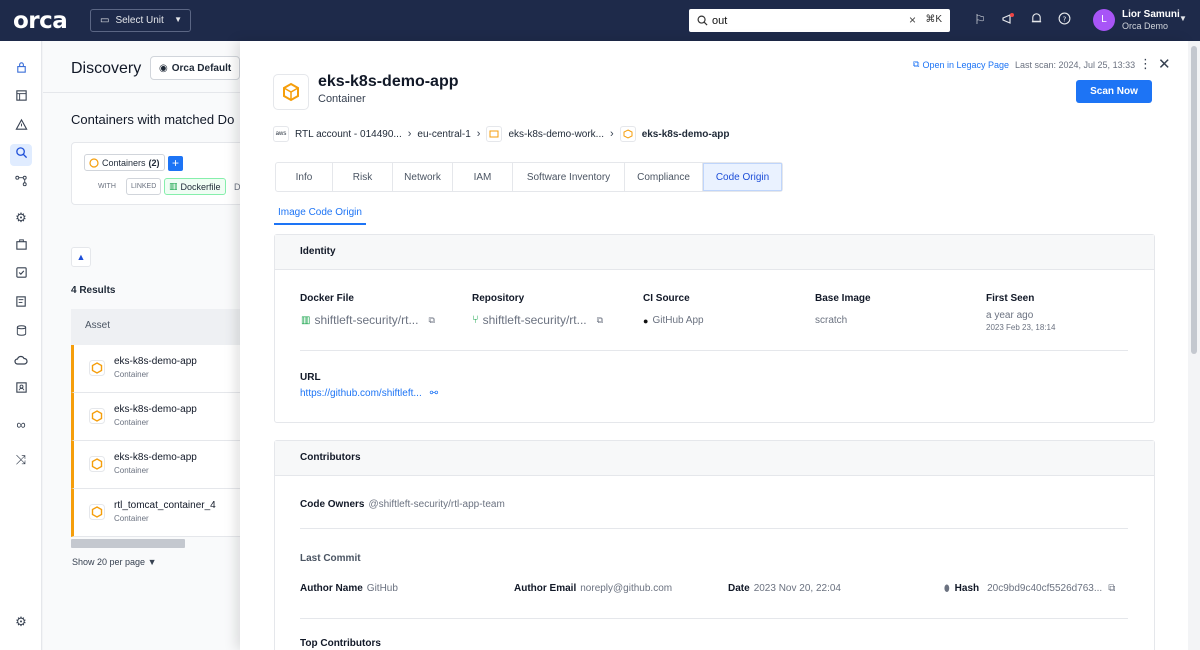  What do you see at coordinates (21, 98) in the screenshot?
I see `dashboard-icon` at bounding box center [21, 98].